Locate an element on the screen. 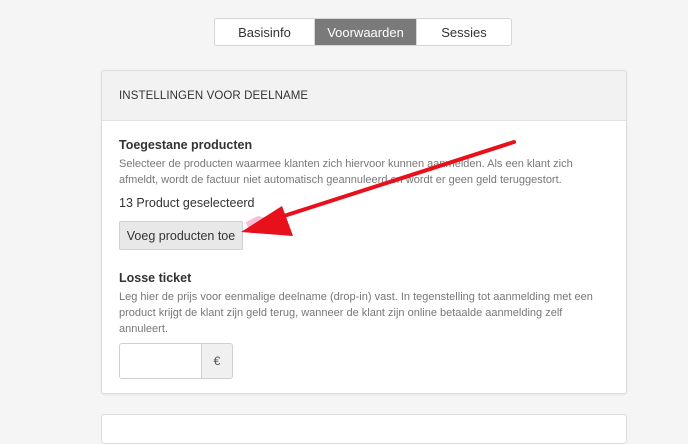  currency-addon: € is located at coordinates (216, 361).